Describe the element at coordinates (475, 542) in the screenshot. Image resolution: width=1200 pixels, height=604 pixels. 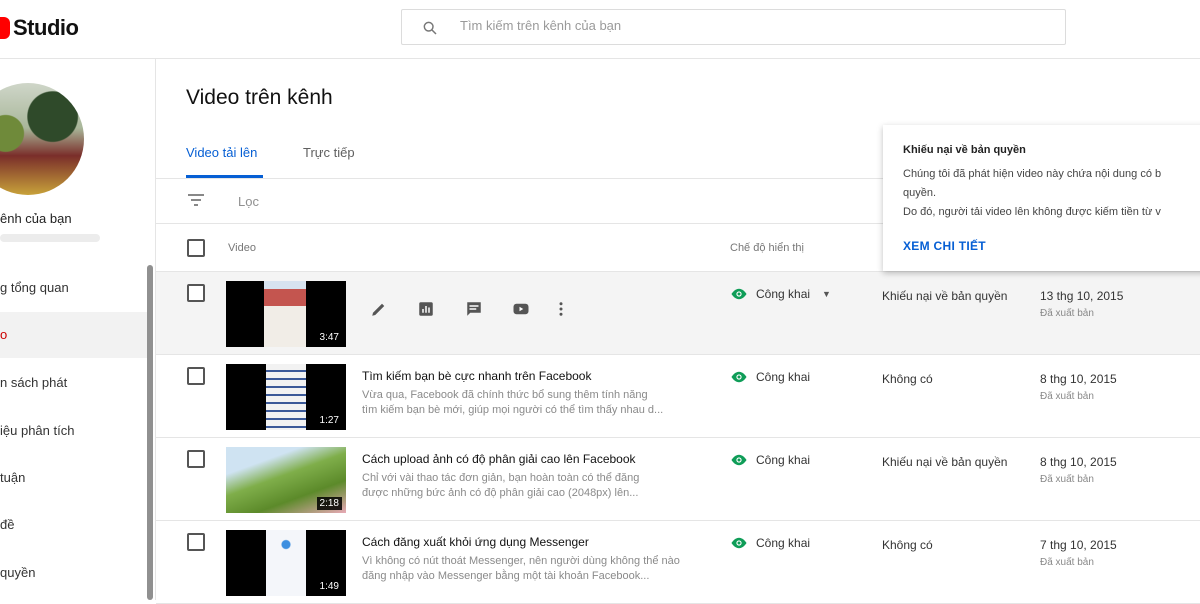
I see `video-title: Cách đăng xuất khỏi ứng dụng Messenger` at that location.